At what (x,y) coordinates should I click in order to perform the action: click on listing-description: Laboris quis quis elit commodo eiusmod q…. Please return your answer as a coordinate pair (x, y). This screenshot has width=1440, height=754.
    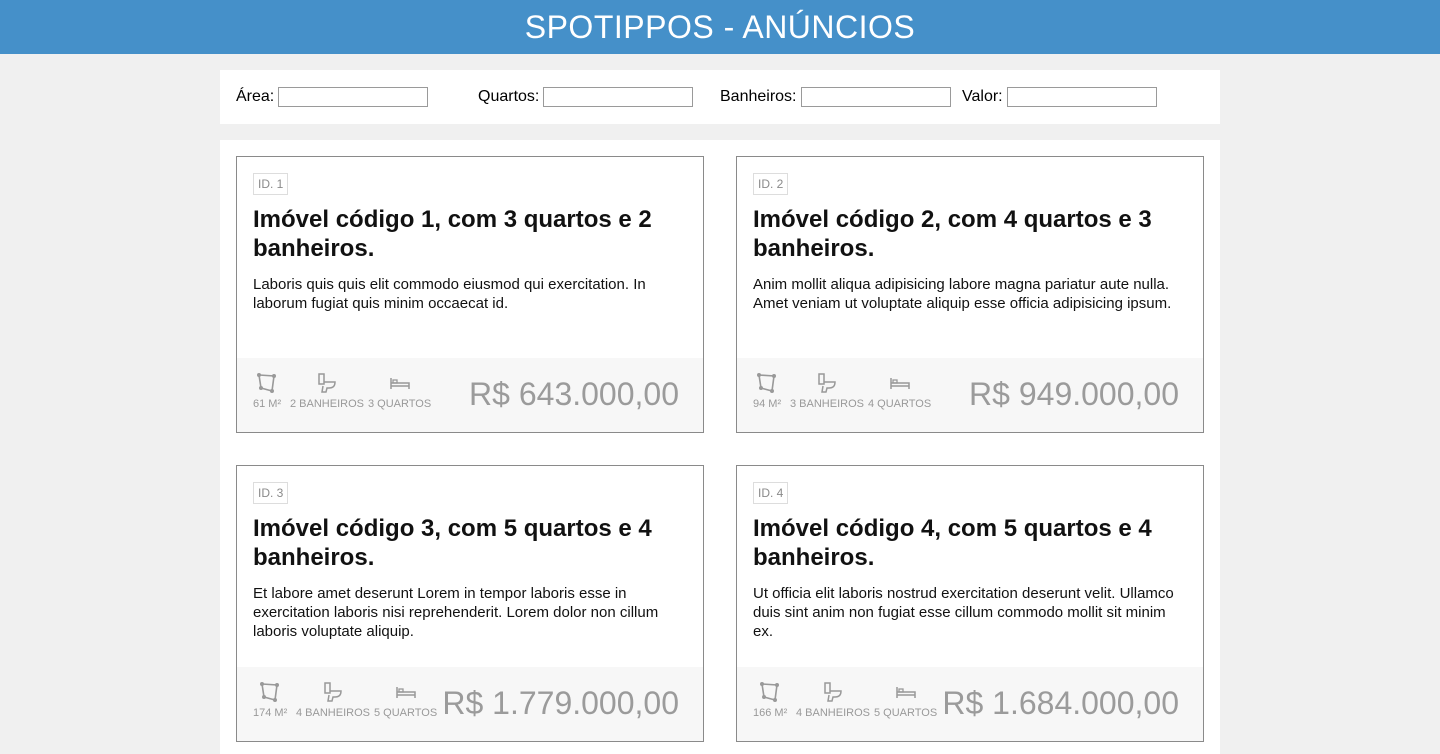
    Looking at the image, I should click on (449, 294).